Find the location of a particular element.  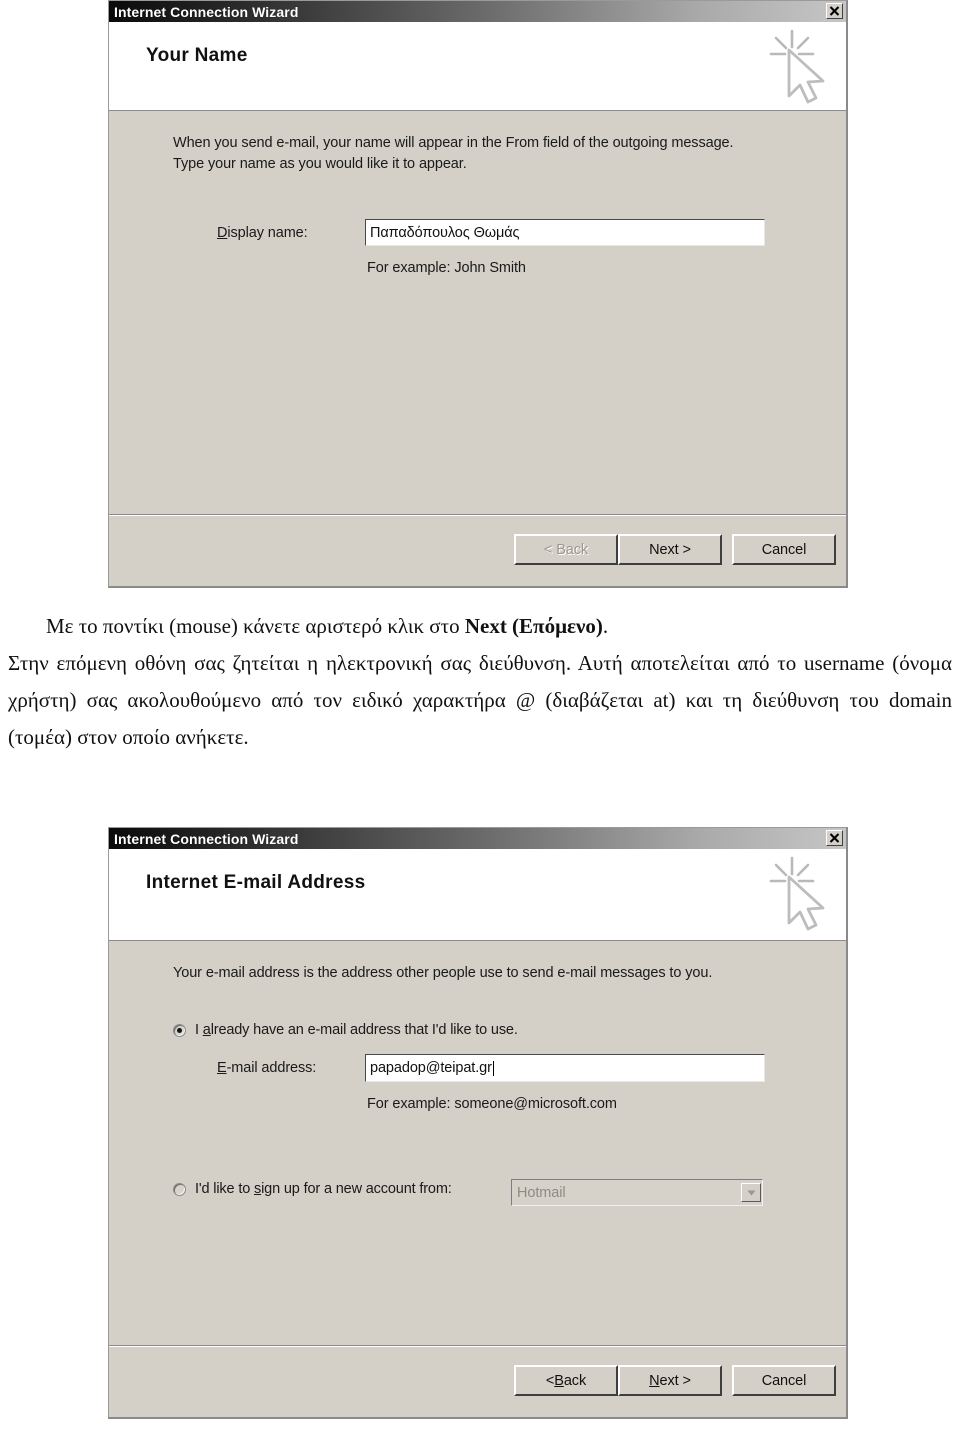

dialog2-button-row: < Back Next > Cancel is located at coordinates (675, 1380).